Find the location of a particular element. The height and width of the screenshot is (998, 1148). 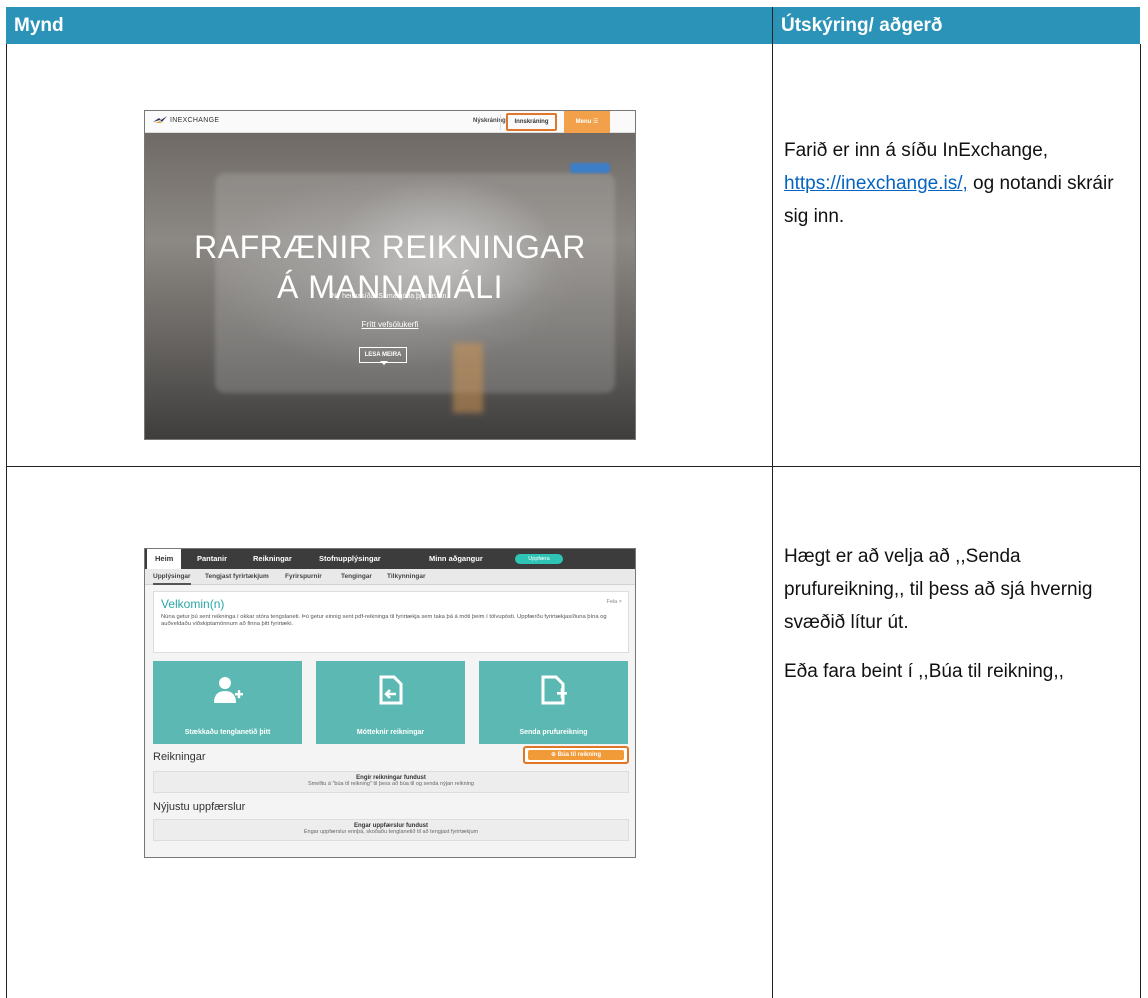

hero-heading-line1: RAFRÆNIR REIKNINGAR is located at coordinates (390, 247).